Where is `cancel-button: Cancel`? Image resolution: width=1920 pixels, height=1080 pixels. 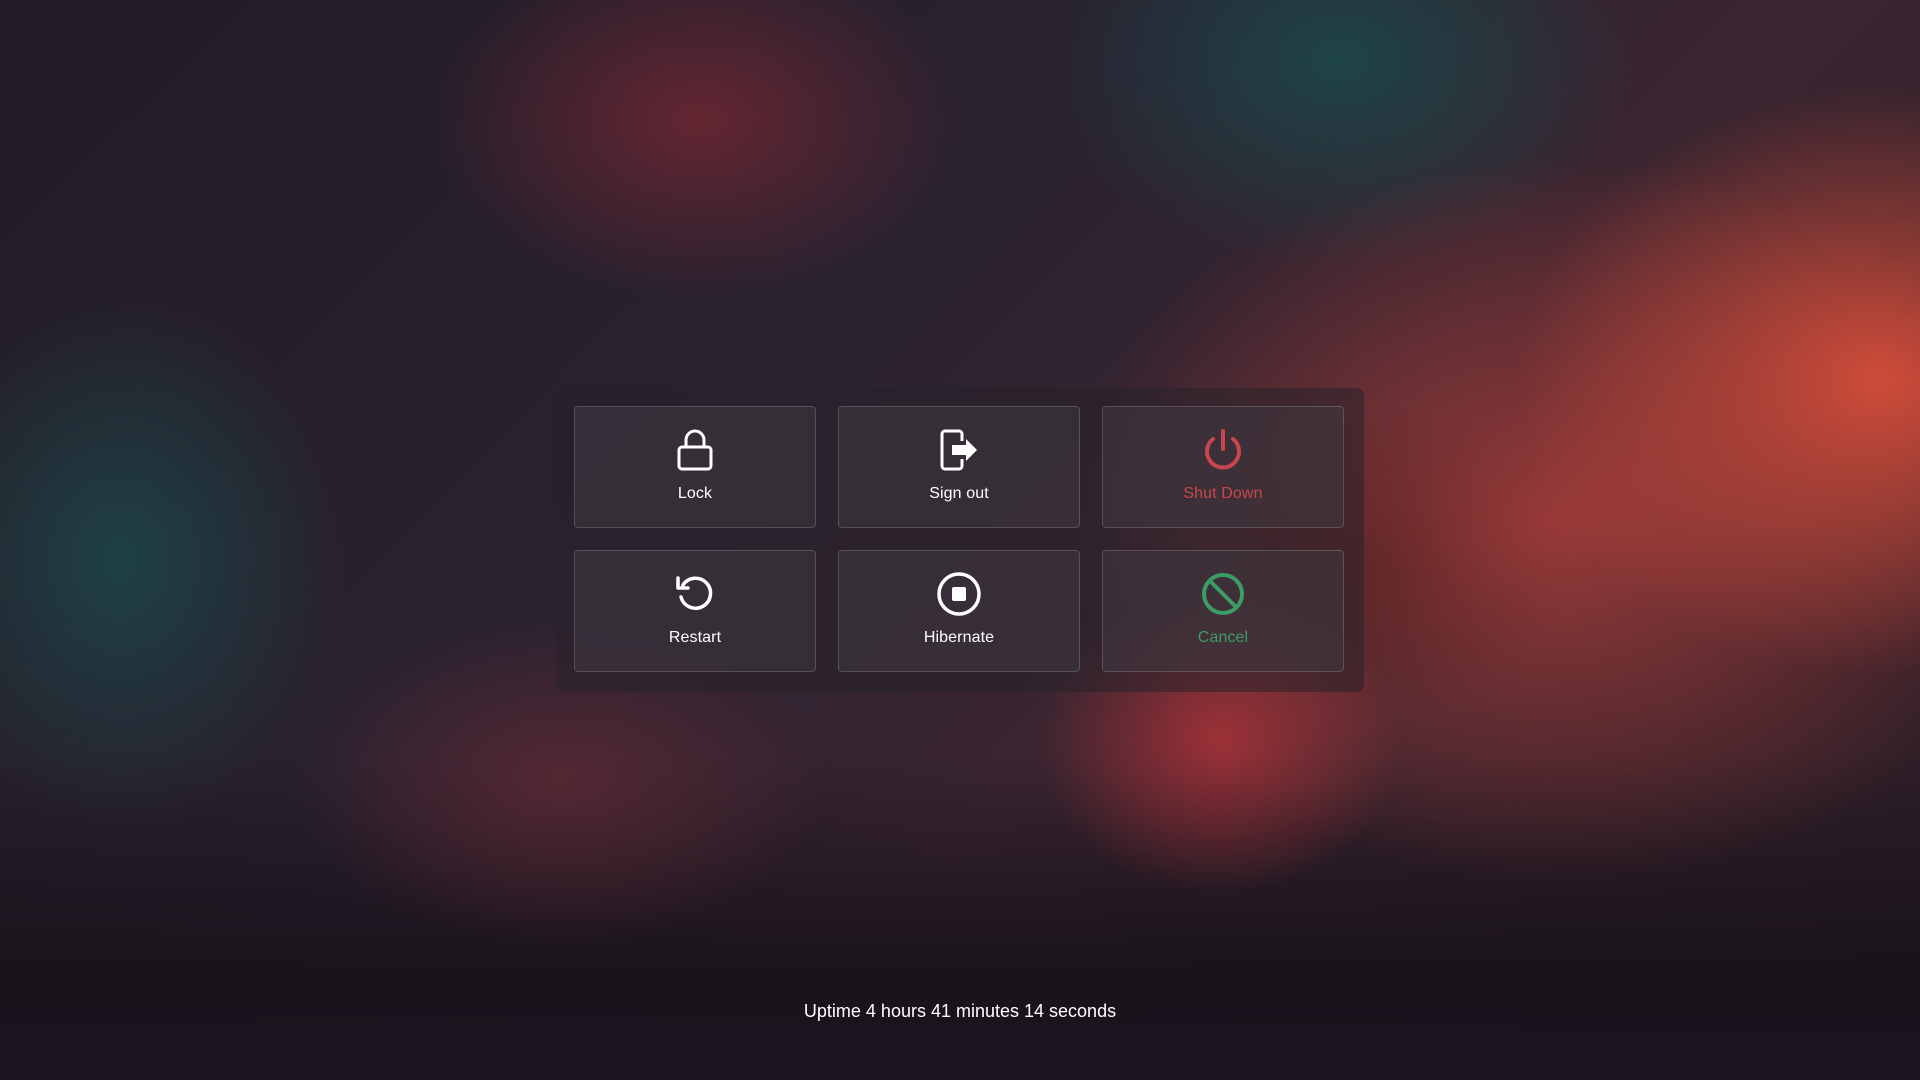
cancel-button: Cancel is located at coordinates (1223, 611).